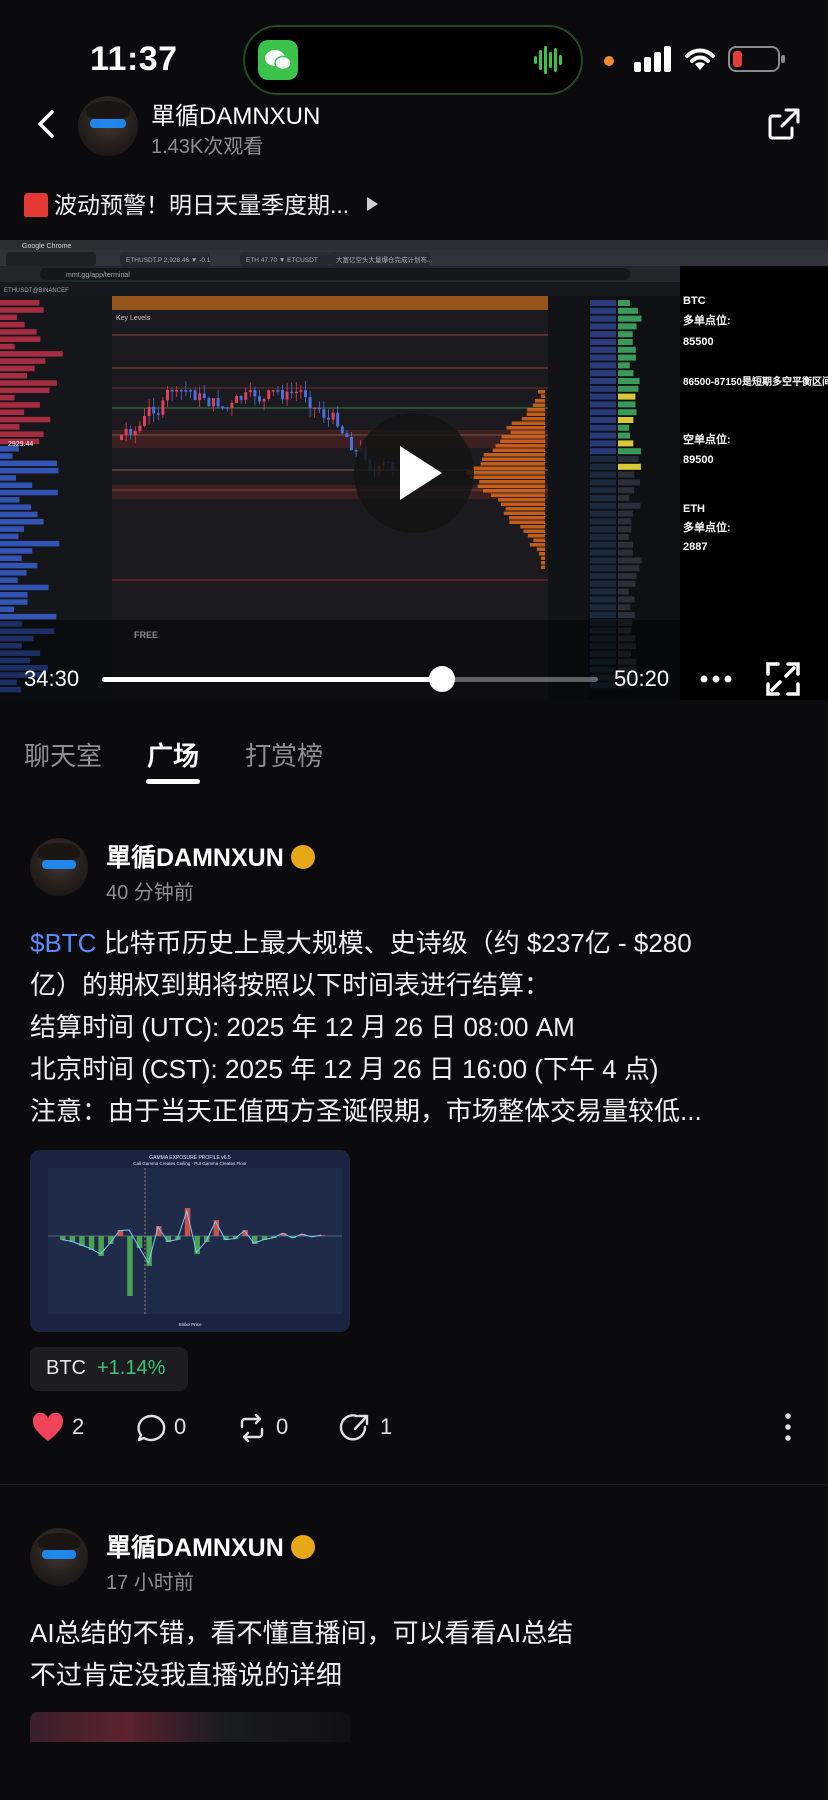 Image resolution: width=828 pixels, height=1800 pixels. I want to click on comment-icon, so click(151, 1428).